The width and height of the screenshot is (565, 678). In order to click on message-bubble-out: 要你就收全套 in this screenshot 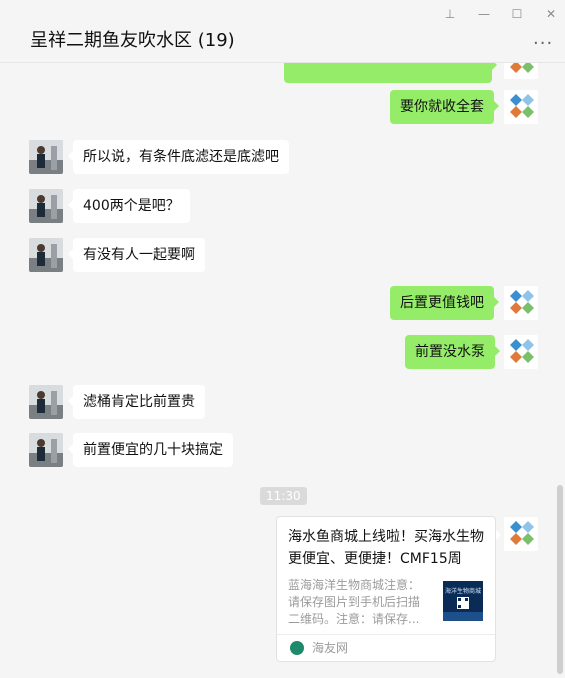, I will do `click(444, 107)`.